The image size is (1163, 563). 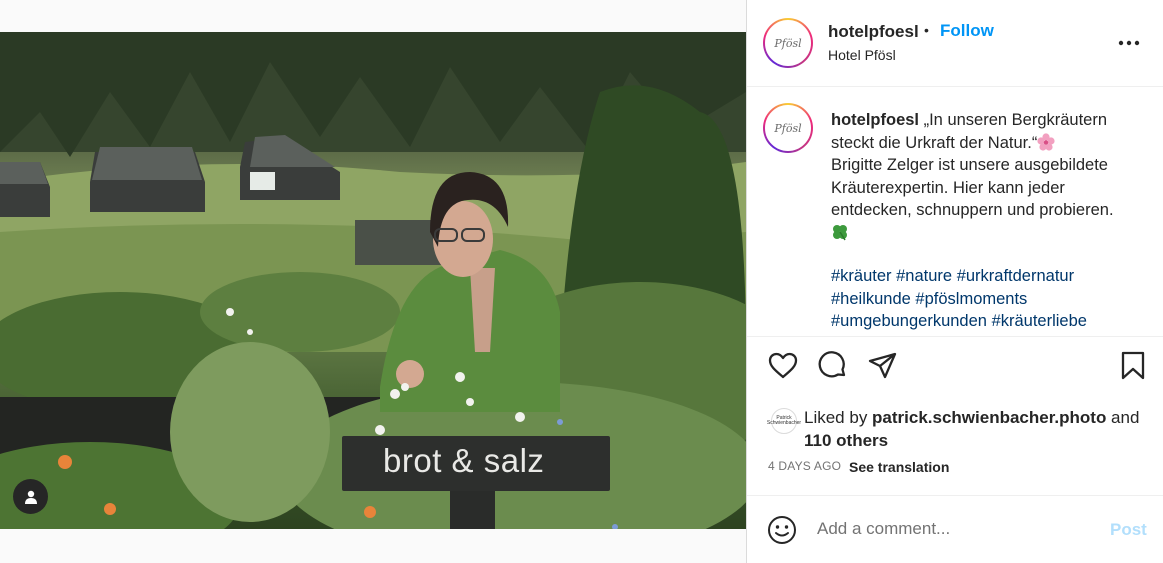 What do you see at coordinates (846, 440) in the screenshot?
I see `likes-others-link: 110 others` at bounding box center [846, 440].